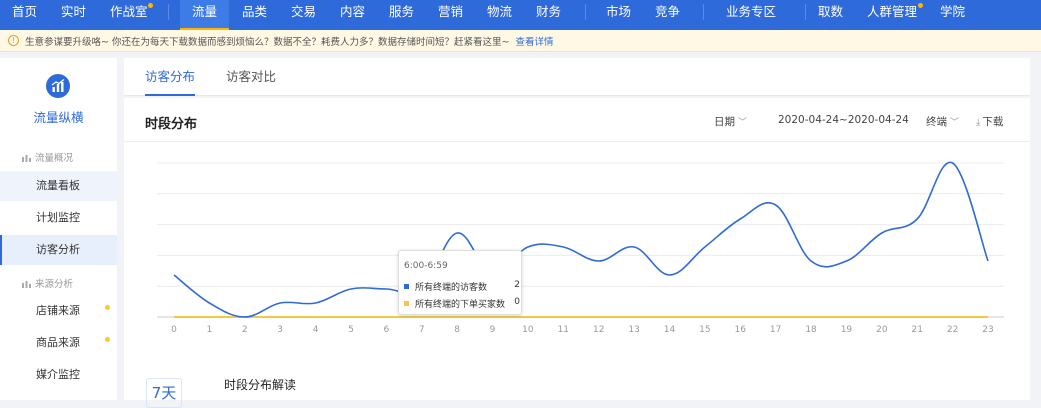 The width and height of the screenshot is (1041, 408). I want to click on tab-visitor-distribution: 访客分布, so click(170, 77).